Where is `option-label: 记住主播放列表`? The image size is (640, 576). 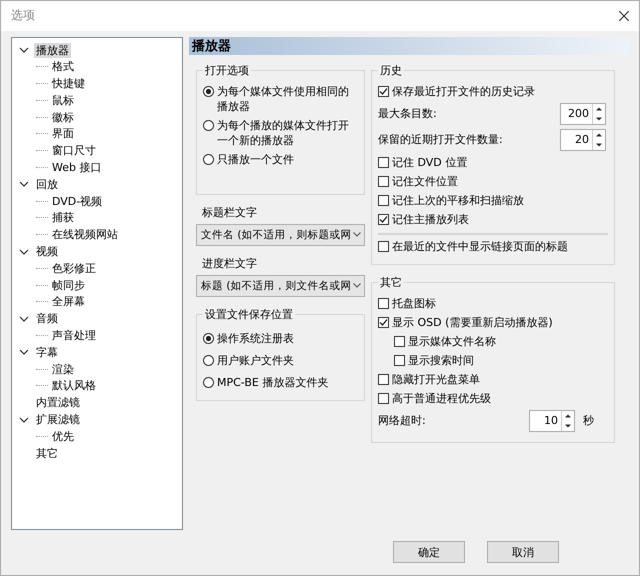 option-label: 记住主播放列表 is located at coordinates (430, 219).